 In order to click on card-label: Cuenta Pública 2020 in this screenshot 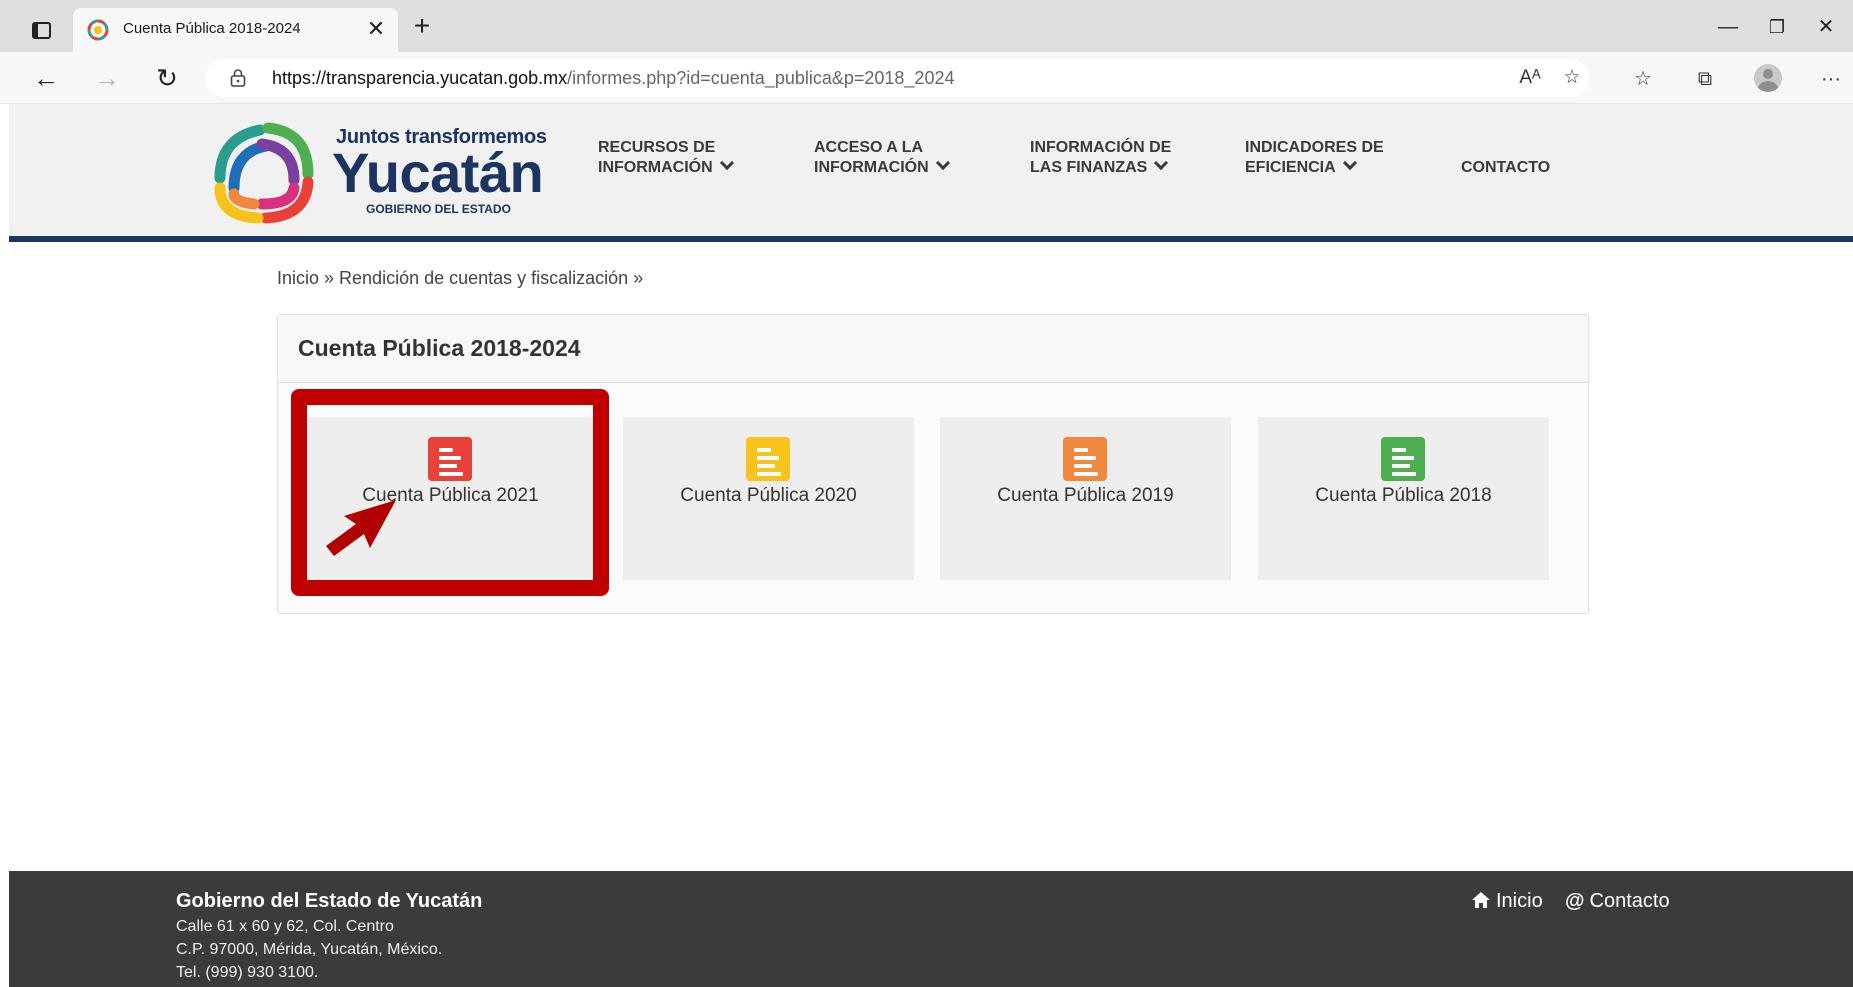, I will do `click(768, 495)`.